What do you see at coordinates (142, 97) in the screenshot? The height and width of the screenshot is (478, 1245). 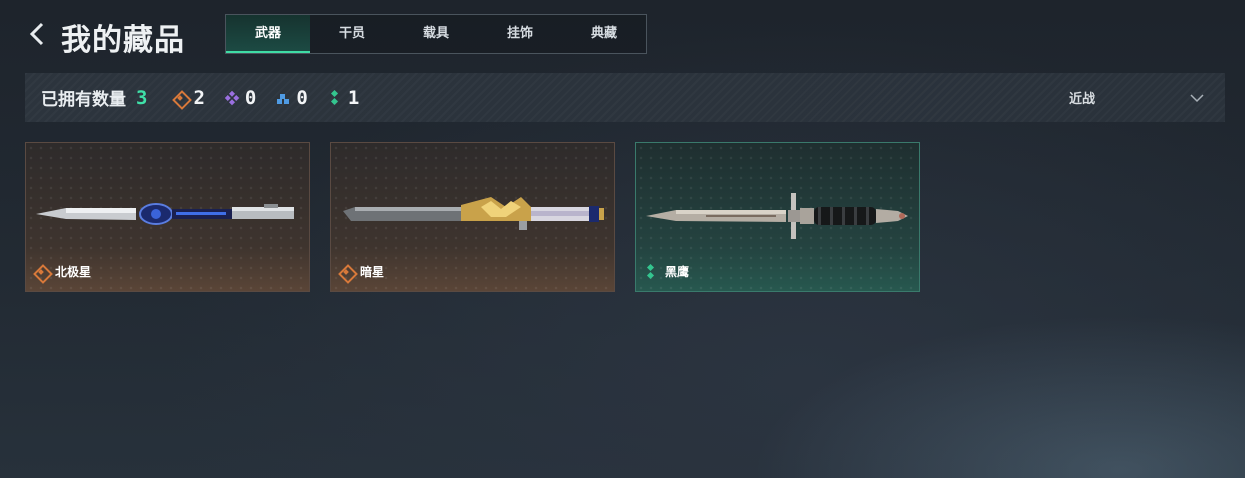 I see `owned-count: 3` at bounding box center [142, 97].